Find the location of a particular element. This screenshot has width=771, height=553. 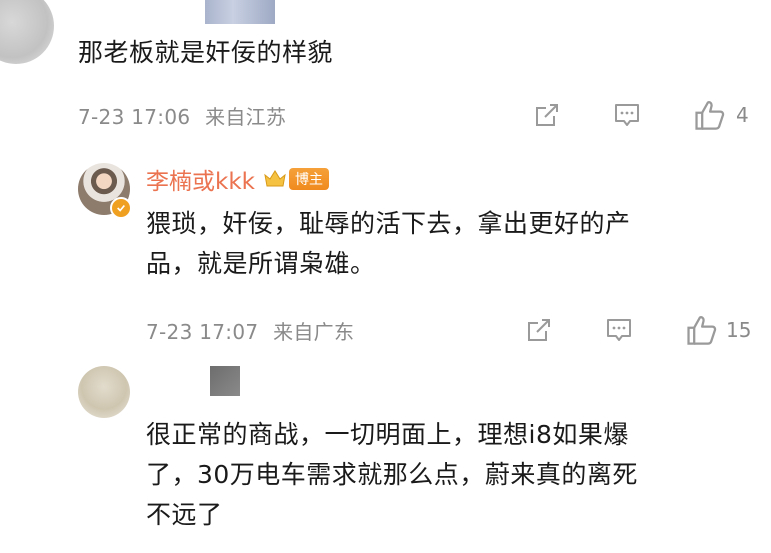

verified-badge-icon is located at coordinates (121, 208).